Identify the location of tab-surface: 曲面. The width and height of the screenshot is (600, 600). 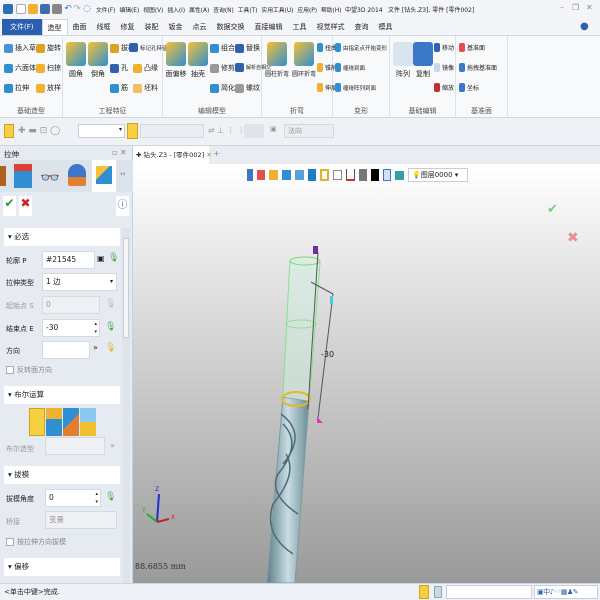
(80, 27).